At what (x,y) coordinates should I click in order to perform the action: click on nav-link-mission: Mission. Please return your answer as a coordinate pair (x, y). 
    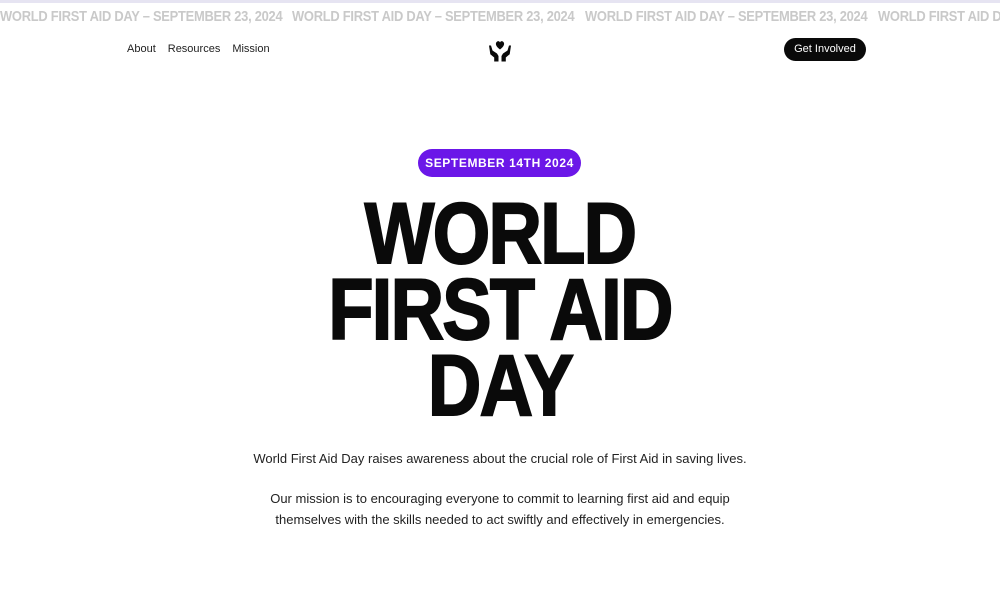
    Looking at the image, I should click on (250, 49).